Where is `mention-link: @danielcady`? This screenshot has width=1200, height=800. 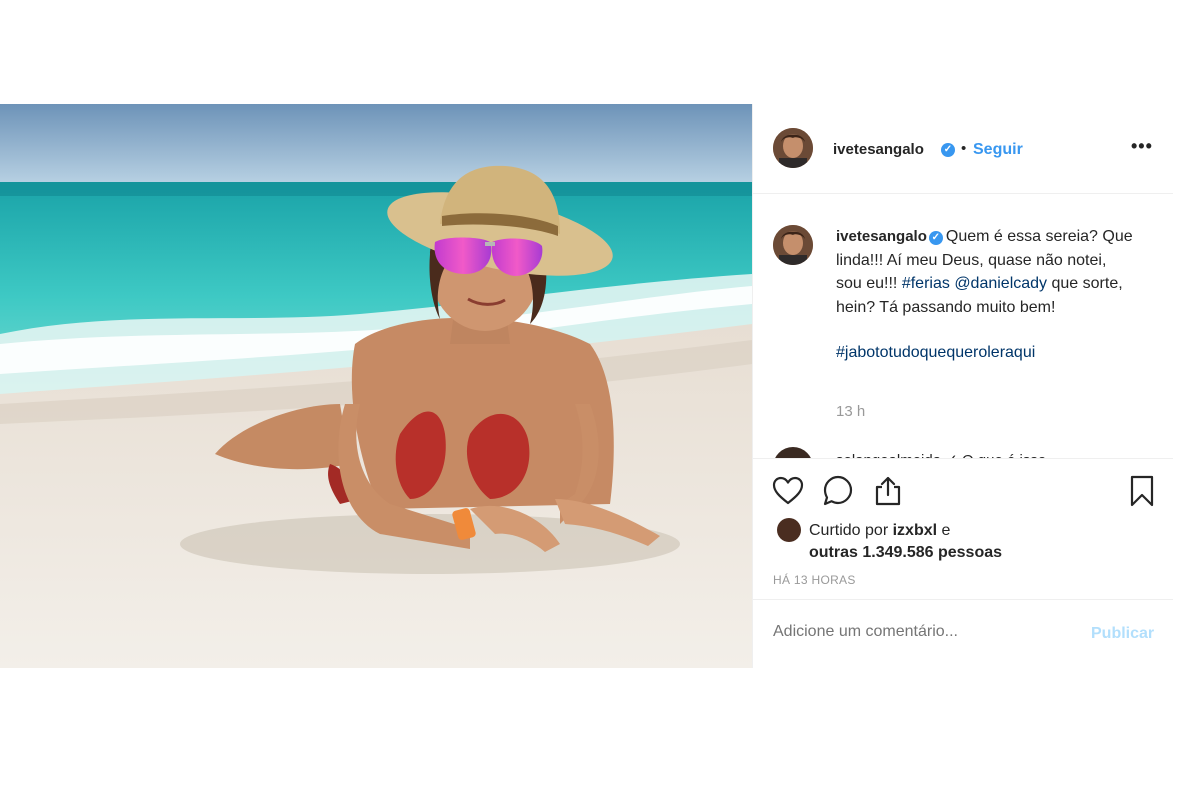 mention-link: @danielcady is located at coordinates (1000, 283).